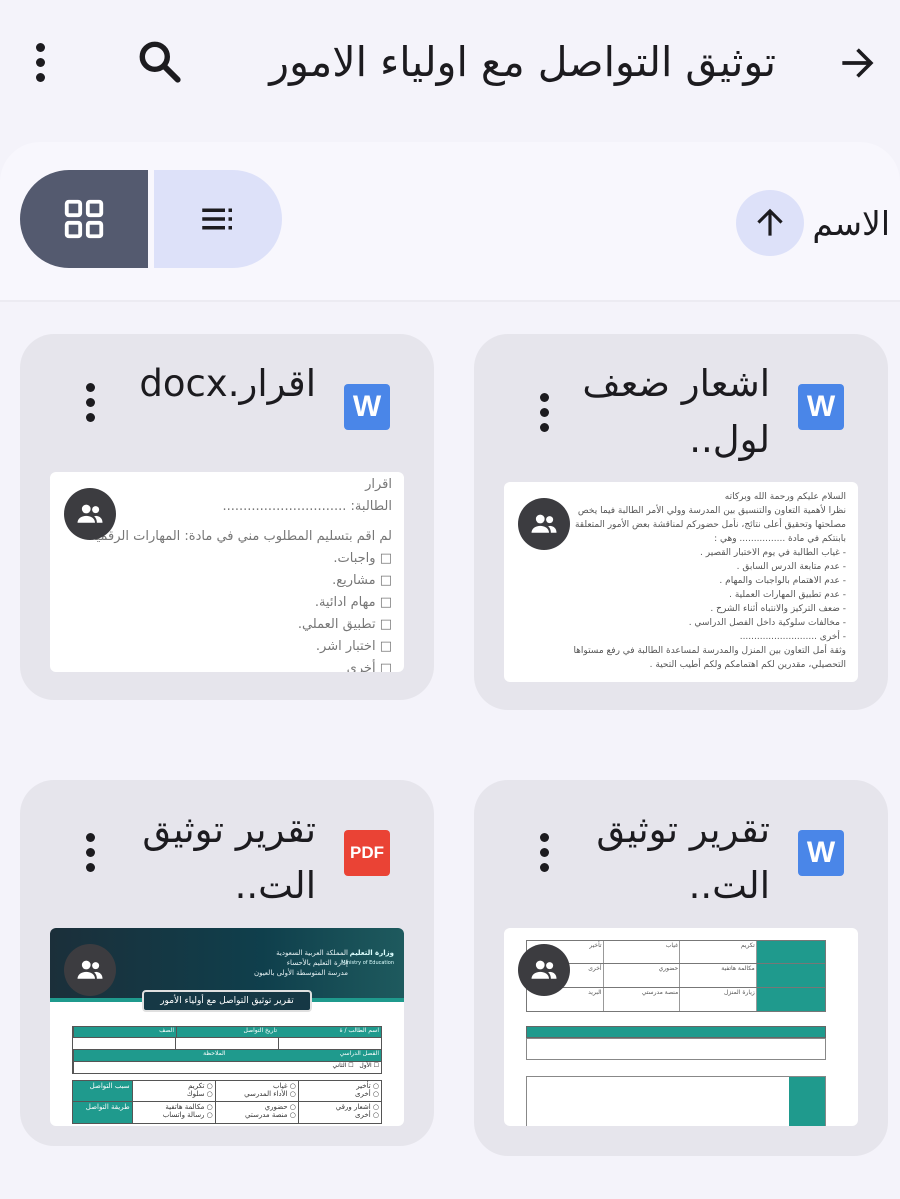 This screenshot has width=900, height=1199. I want to click on files-toolbar: الاسم, so click(450, 222).